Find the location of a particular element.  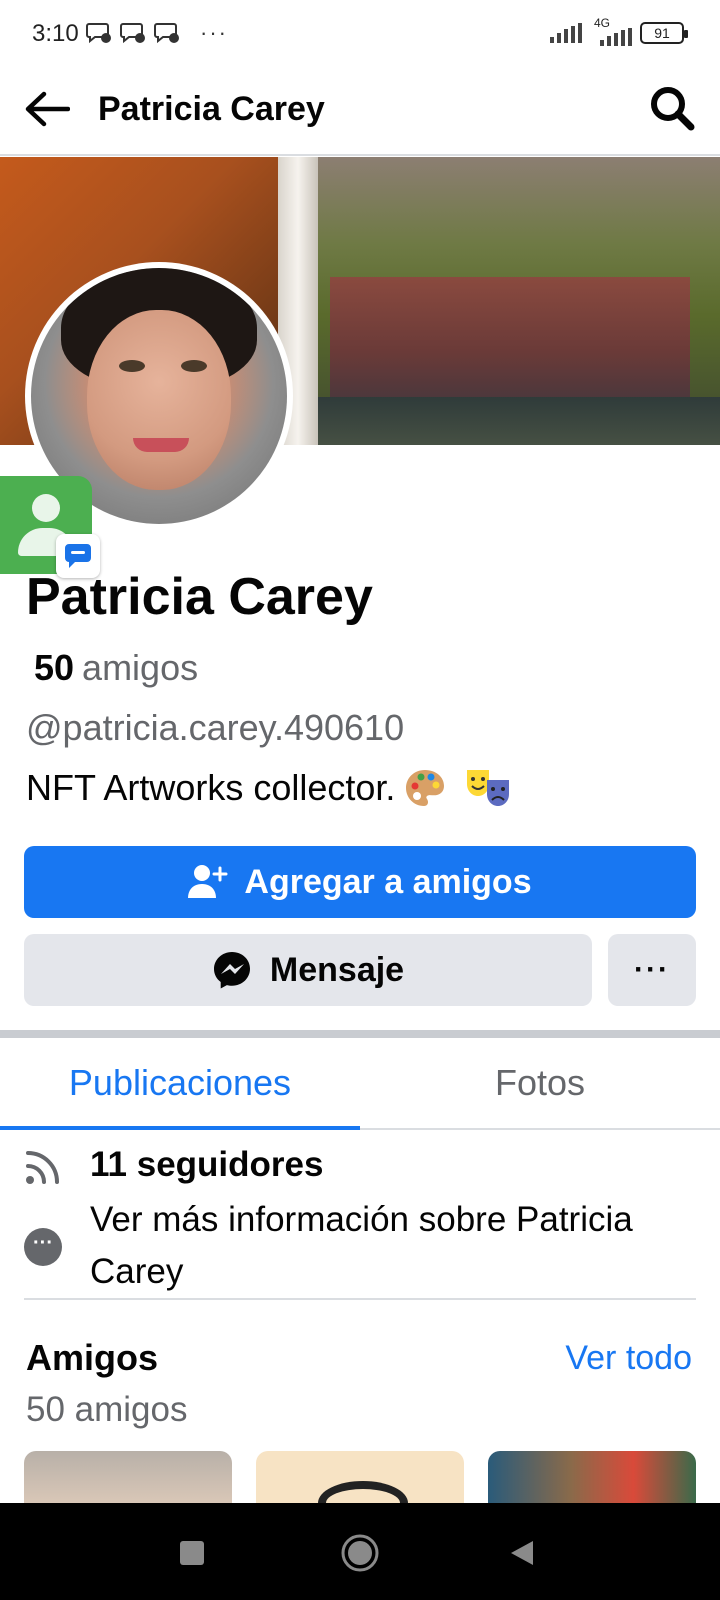

tab-photos: Fotos is located at coordinates (540, 1083).